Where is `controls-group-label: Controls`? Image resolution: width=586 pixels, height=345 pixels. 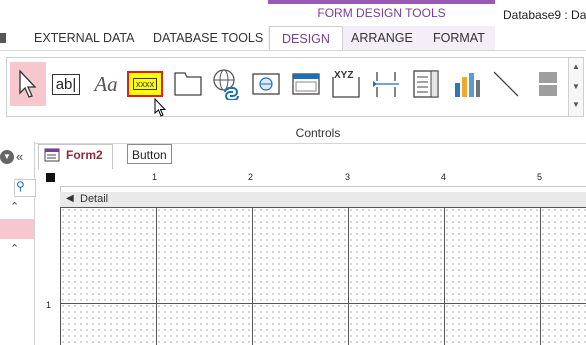 controls-group-label: Controls is located at coordinates (318, 133).